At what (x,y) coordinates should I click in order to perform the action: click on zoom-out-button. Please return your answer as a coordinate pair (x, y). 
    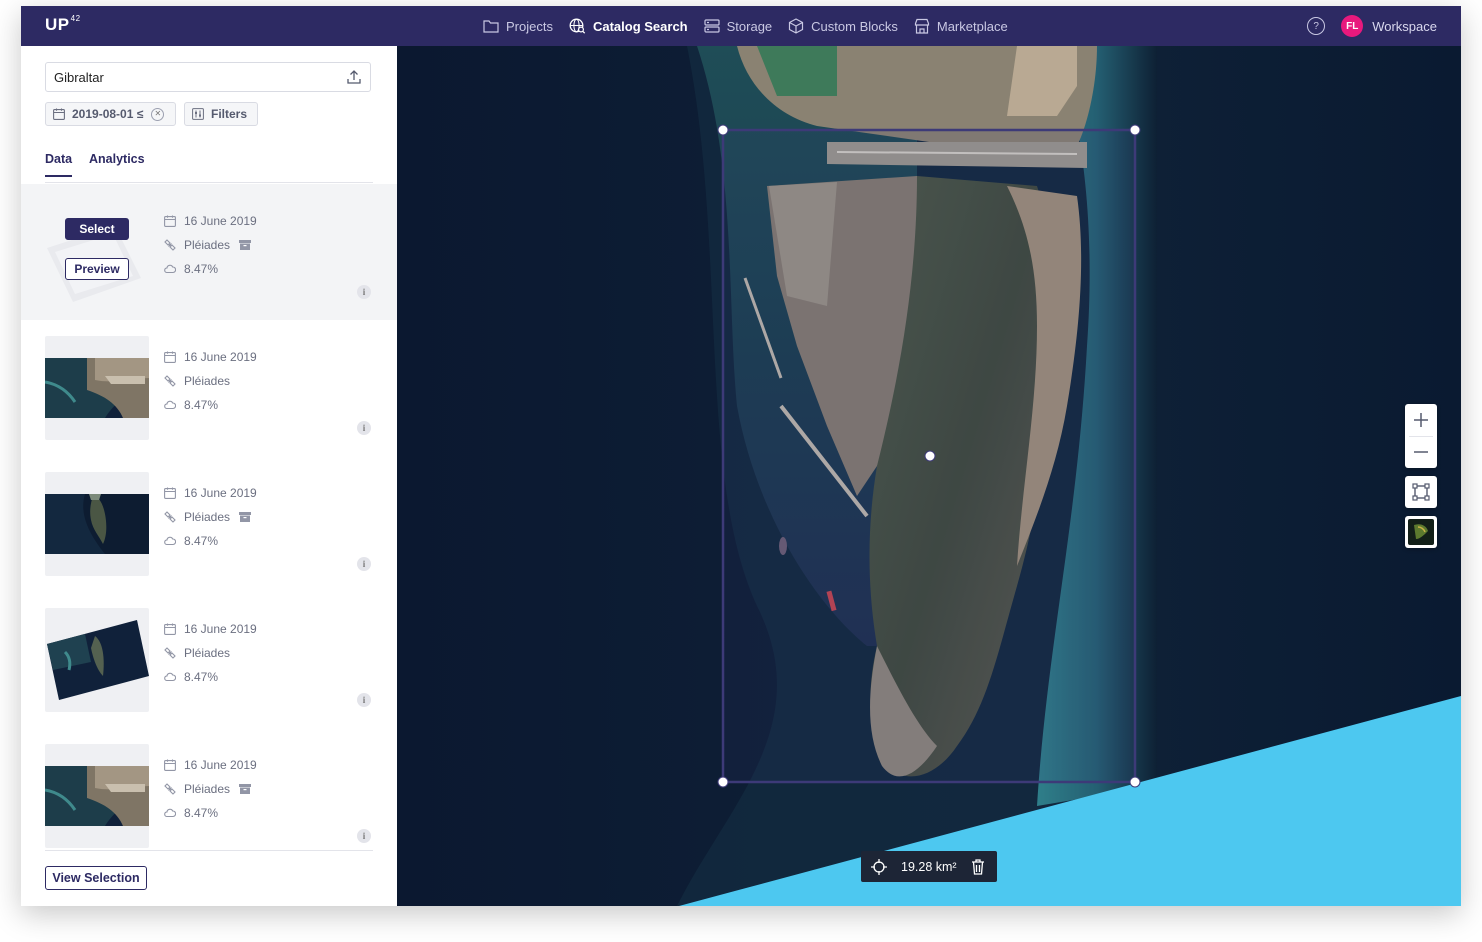
    Looking at the image, I should click on (1421, 452).